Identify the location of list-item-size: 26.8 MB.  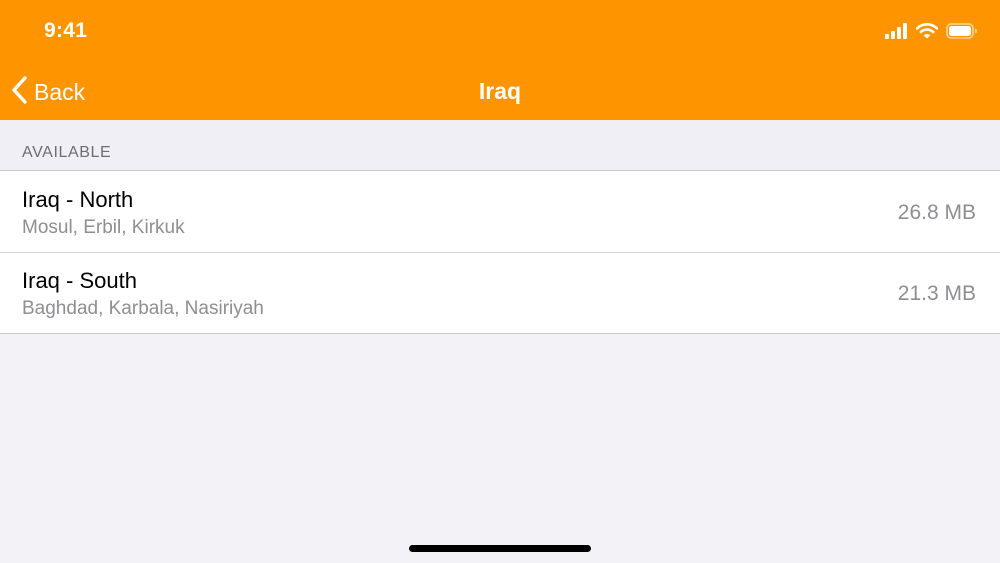
(936, 212).